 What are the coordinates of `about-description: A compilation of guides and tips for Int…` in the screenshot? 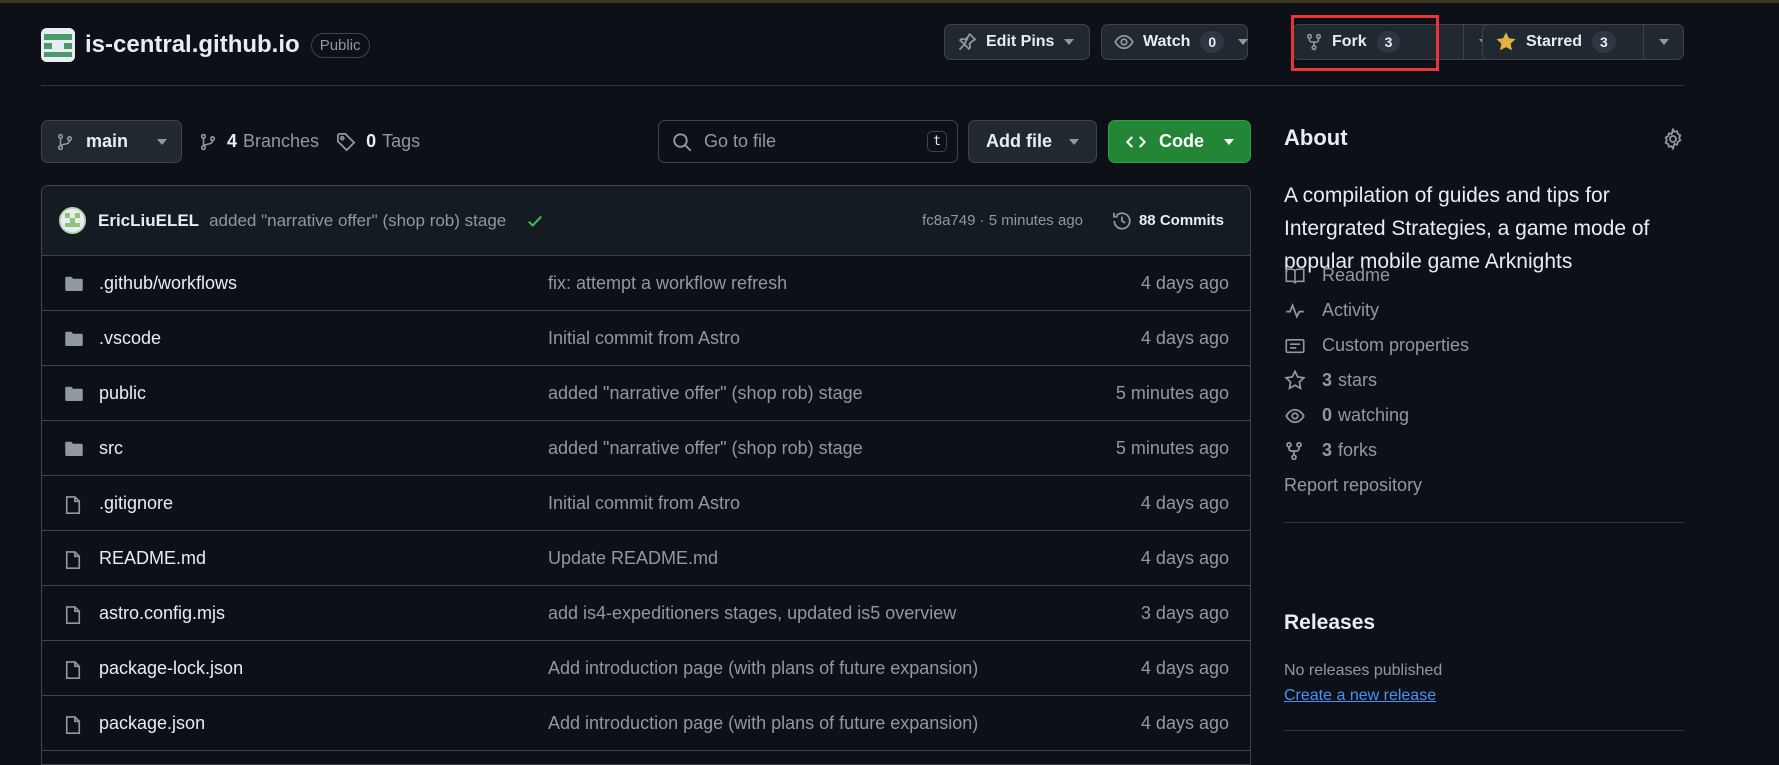 It's located at (1467, 228).